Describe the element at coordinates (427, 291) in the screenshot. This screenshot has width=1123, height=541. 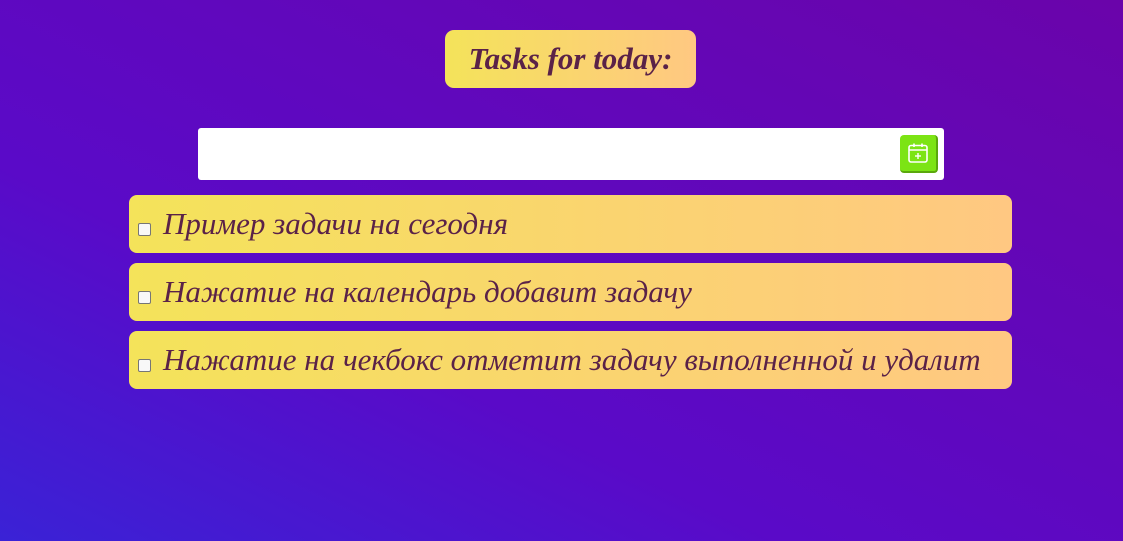
I see `task-text: Нажатие на календарь добавит задачу` at that location.